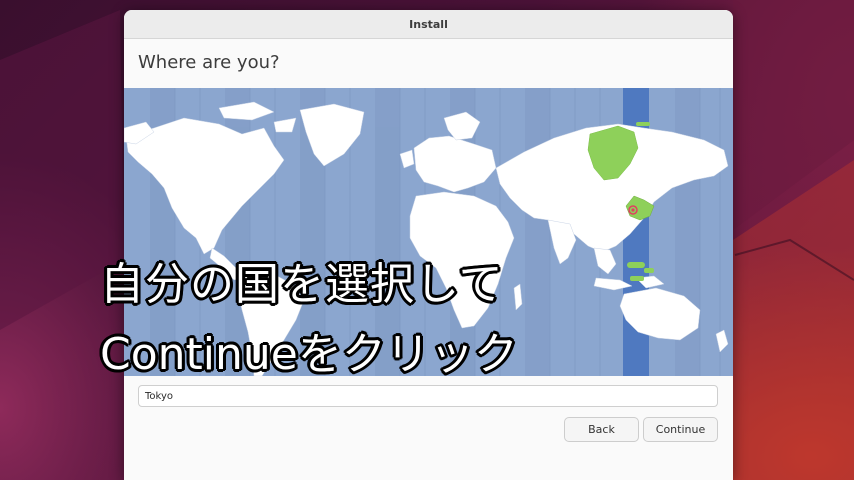  I want to click on instruction-caption-line1: 自分の国を選択して, so click(302, 284).